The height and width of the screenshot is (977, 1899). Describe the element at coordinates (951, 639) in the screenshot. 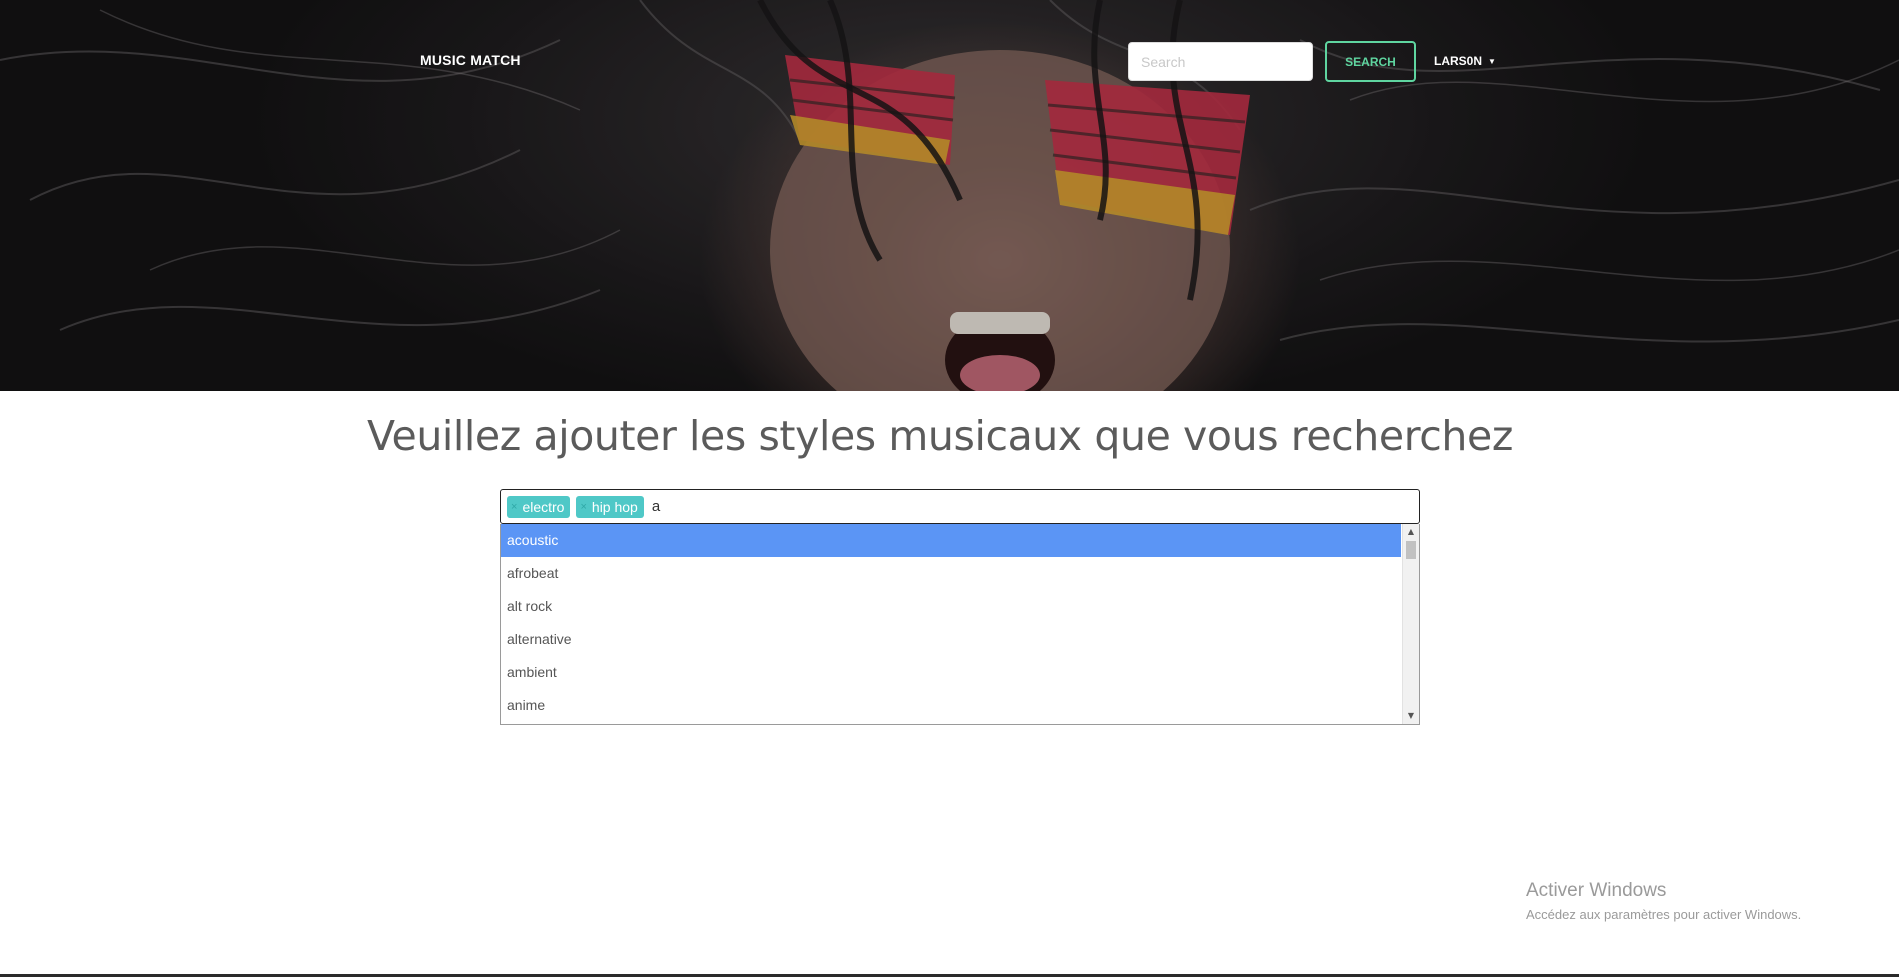

I see `option-alternative: alternative` at that location.